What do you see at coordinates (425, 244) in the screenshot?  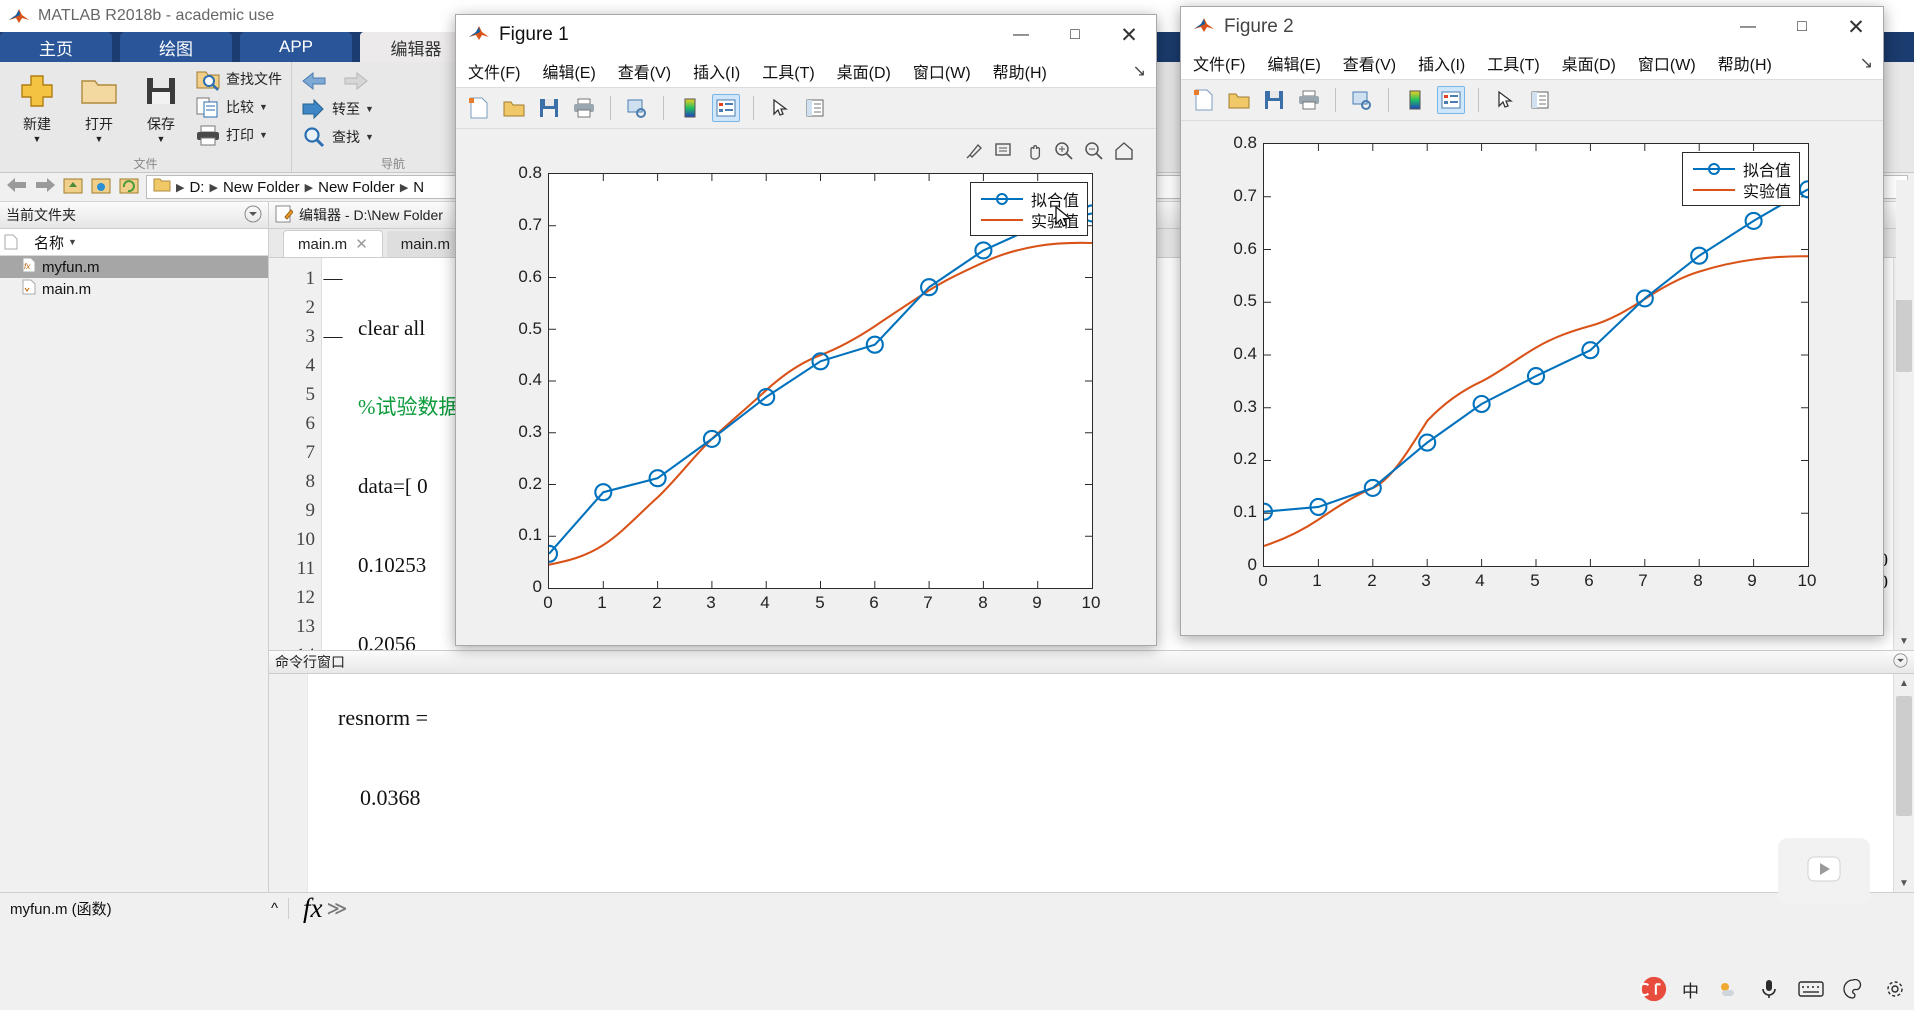 I see `editor-tab-main-2: main.m` at bounding box center [425, 244].